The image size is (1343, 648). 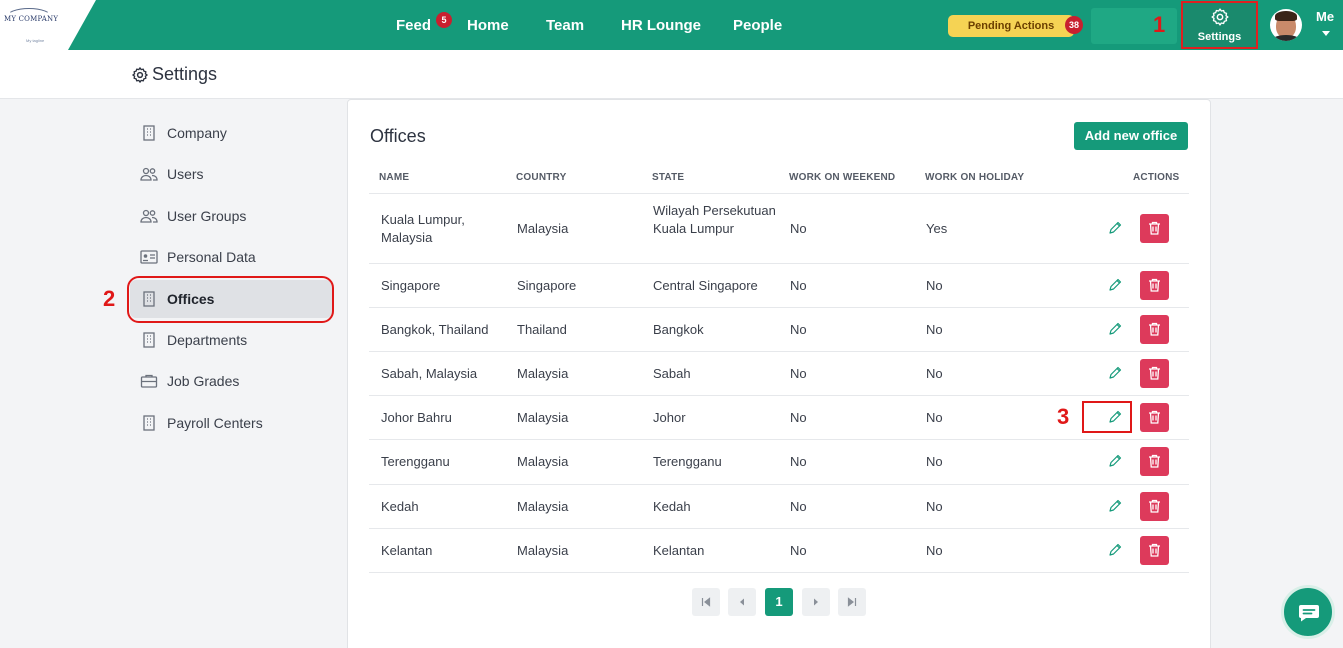 What do you see at coordinates (231, 257) in the screenshot?
I see `sidebar-item-personal-data: Personal Data` at bounding box center [231, 257].